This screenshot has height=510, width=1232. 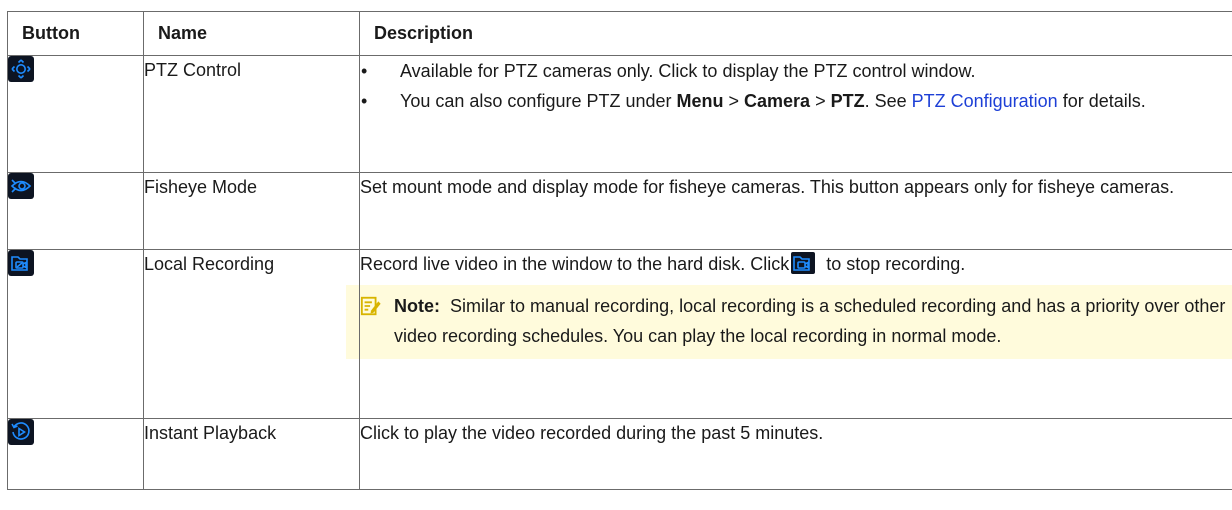 What do you see at coordinates (251, 114) in the screenshot?
I see `row-name-ptz-control: PTZ Control` at bounding box center [251, 114].